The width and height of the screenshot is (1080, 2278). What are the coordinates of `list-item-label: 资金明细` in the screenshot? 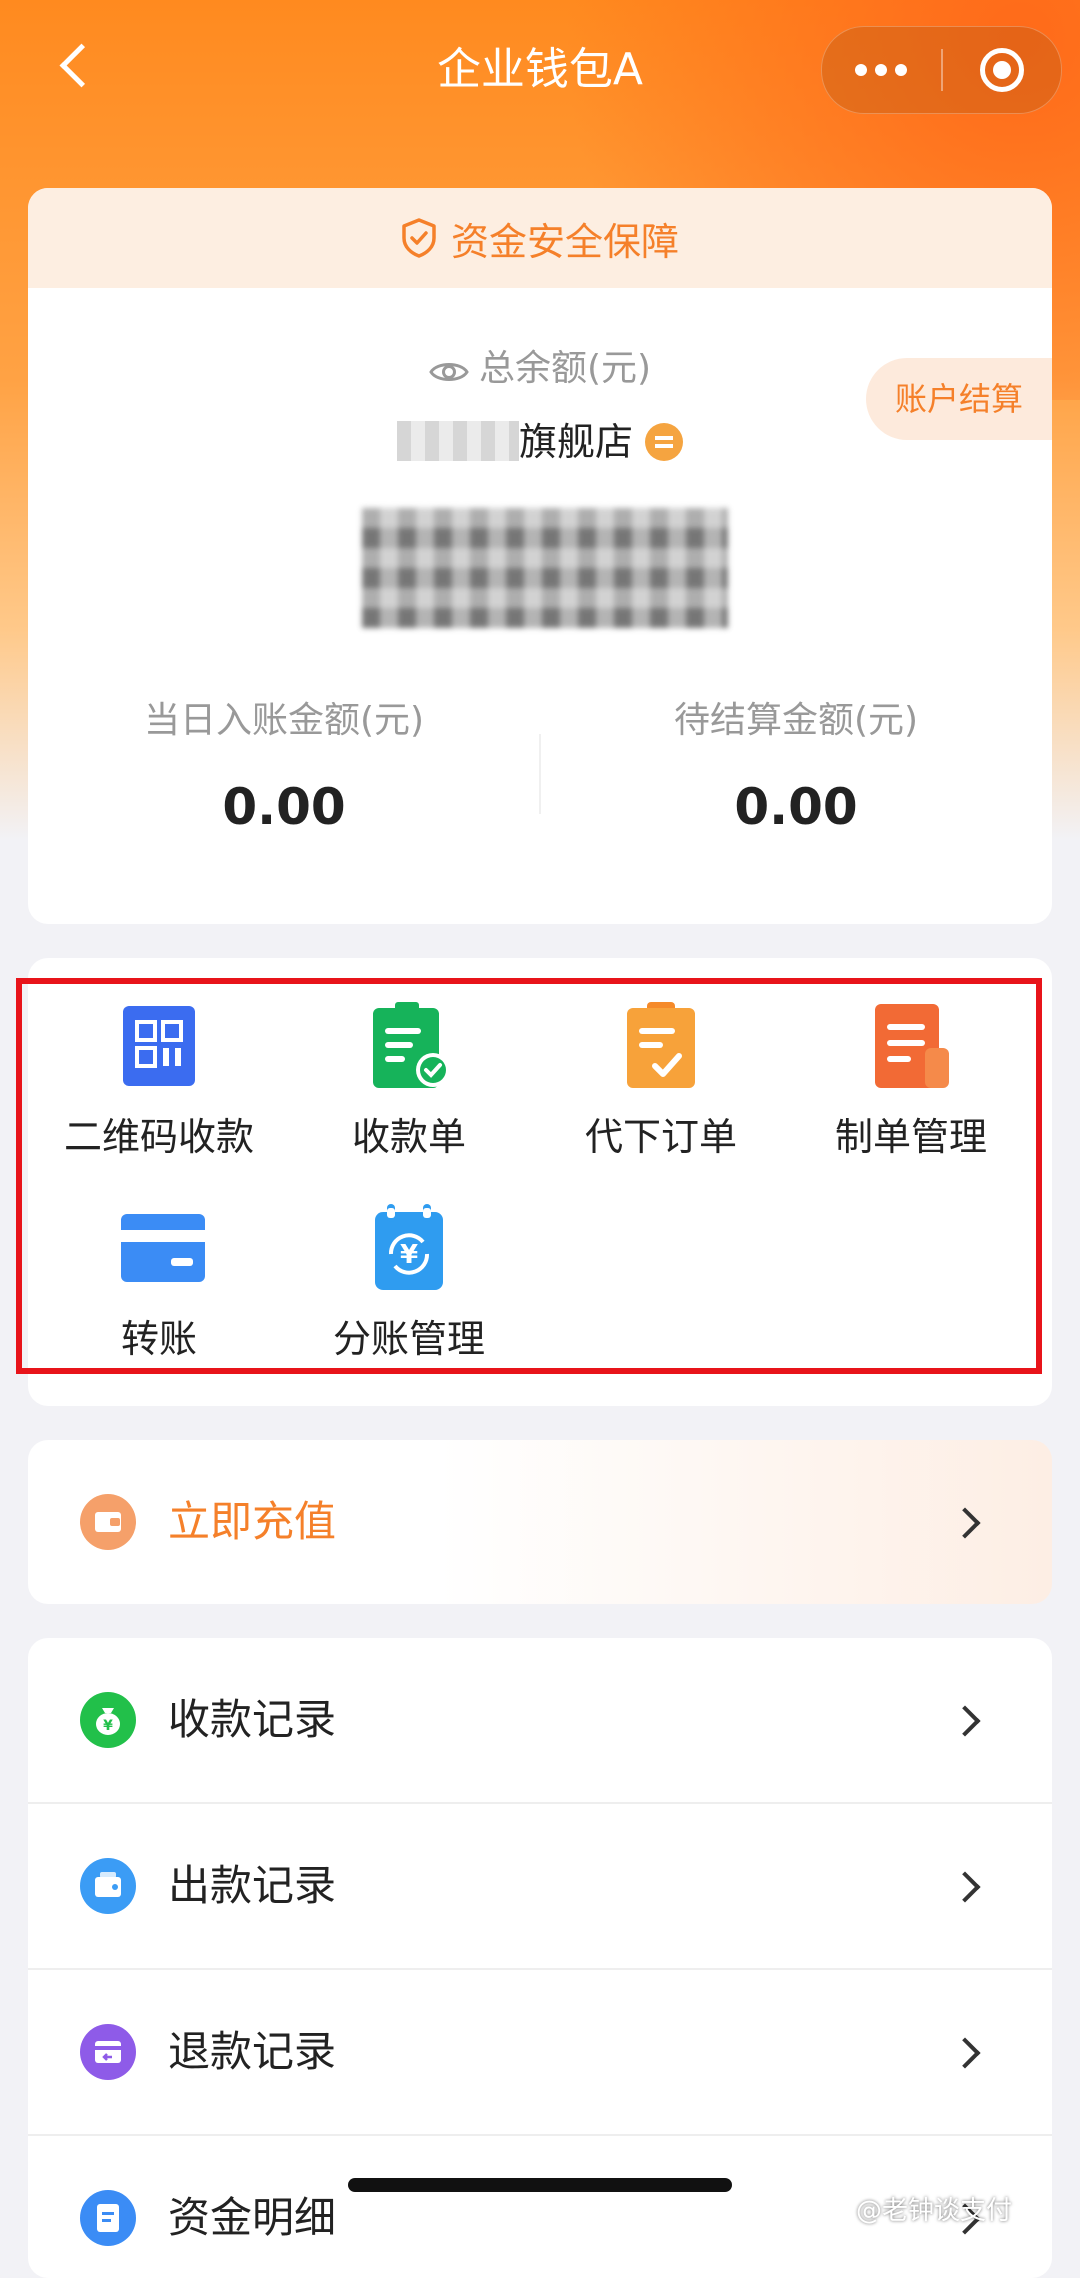 It's located at (252, 2217).